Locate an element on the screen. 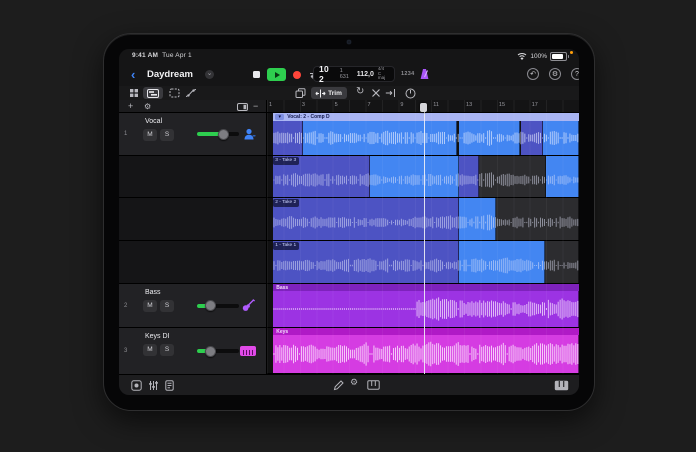 The width and height of the screenshot is (696, 452). tracks-view-button is located at coordinates (153, 93).